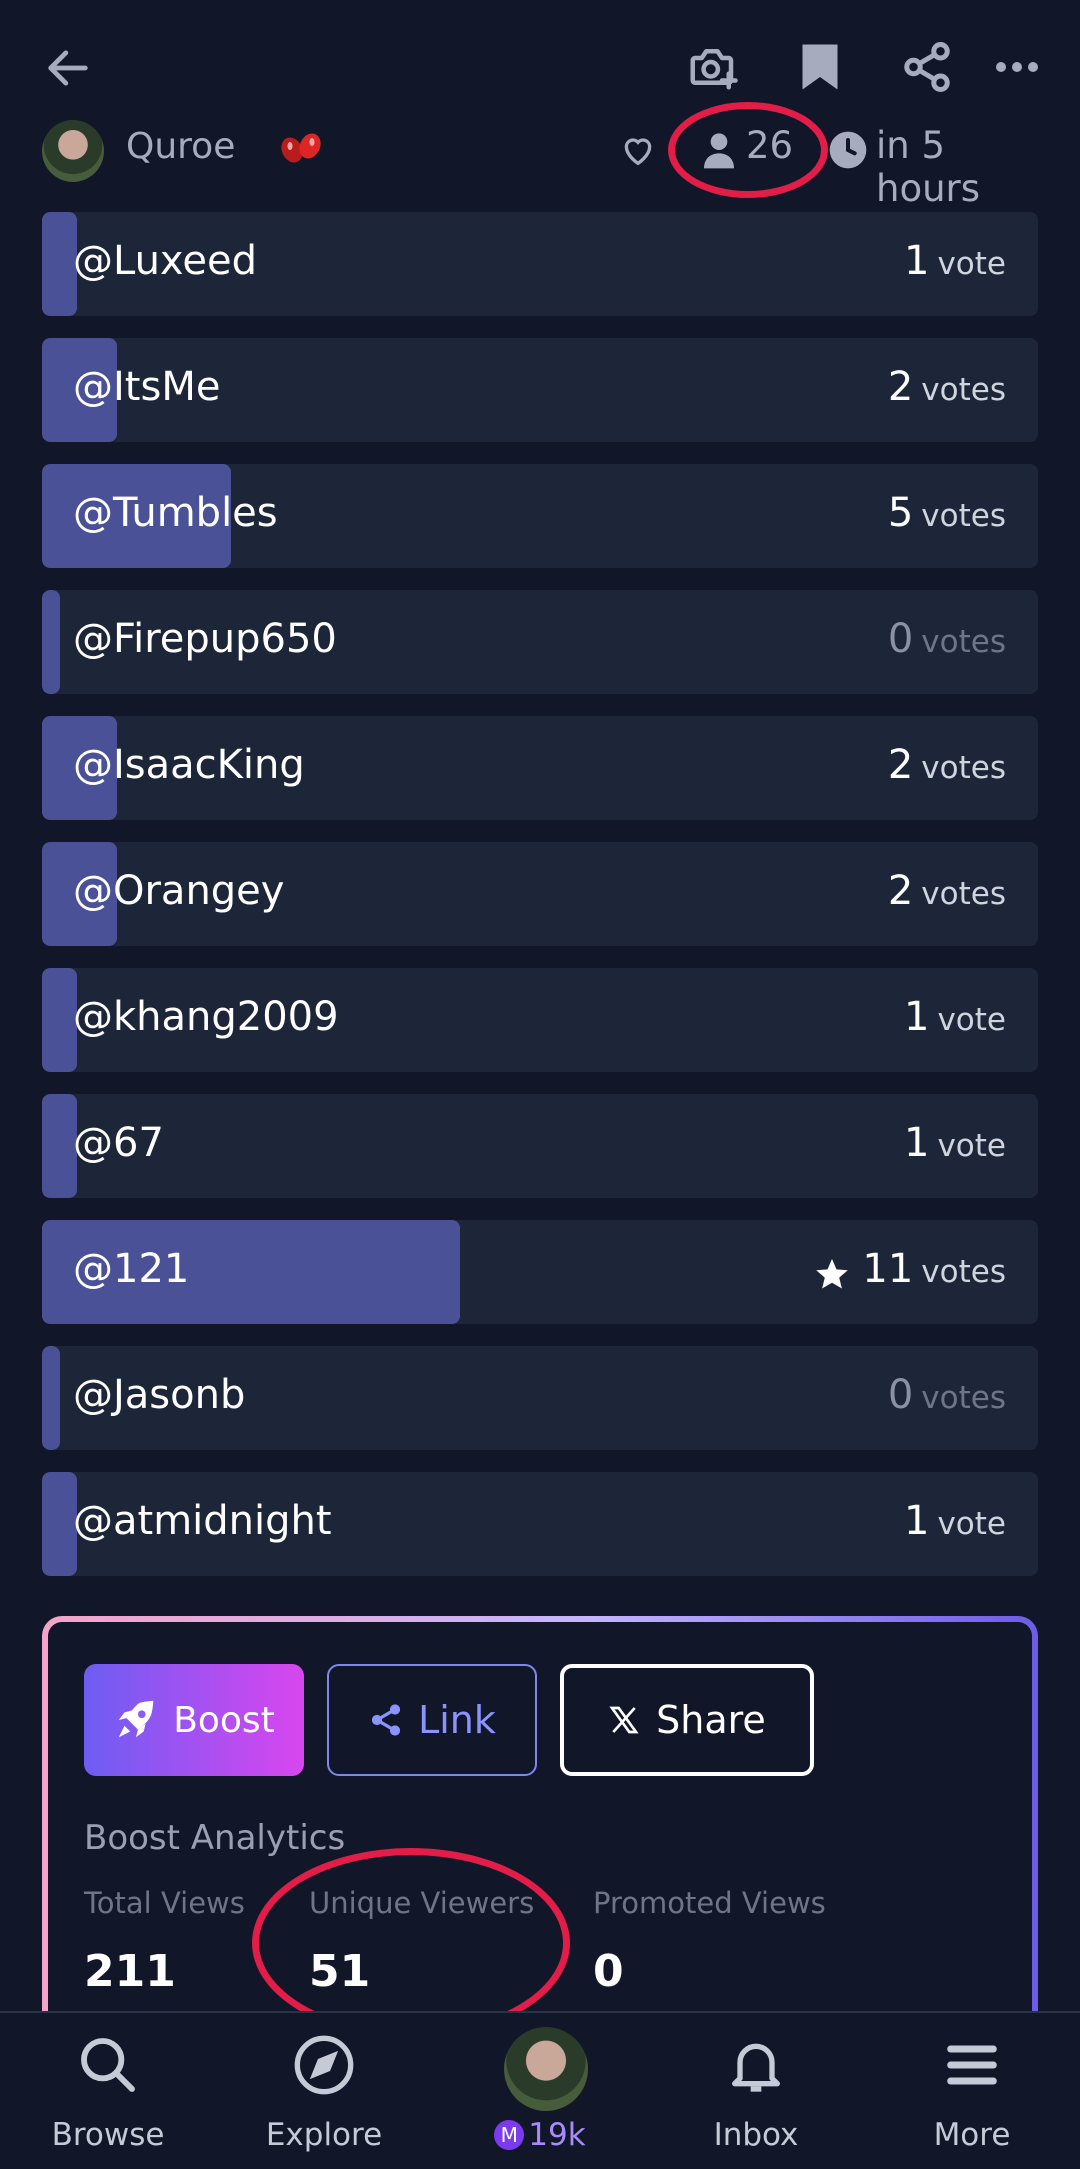 The height and width of the screenshot is (2169, 1080). Describe the element at coordinates (687, 1720) in the screenshot. I see `share-x-button: Share` at that location.